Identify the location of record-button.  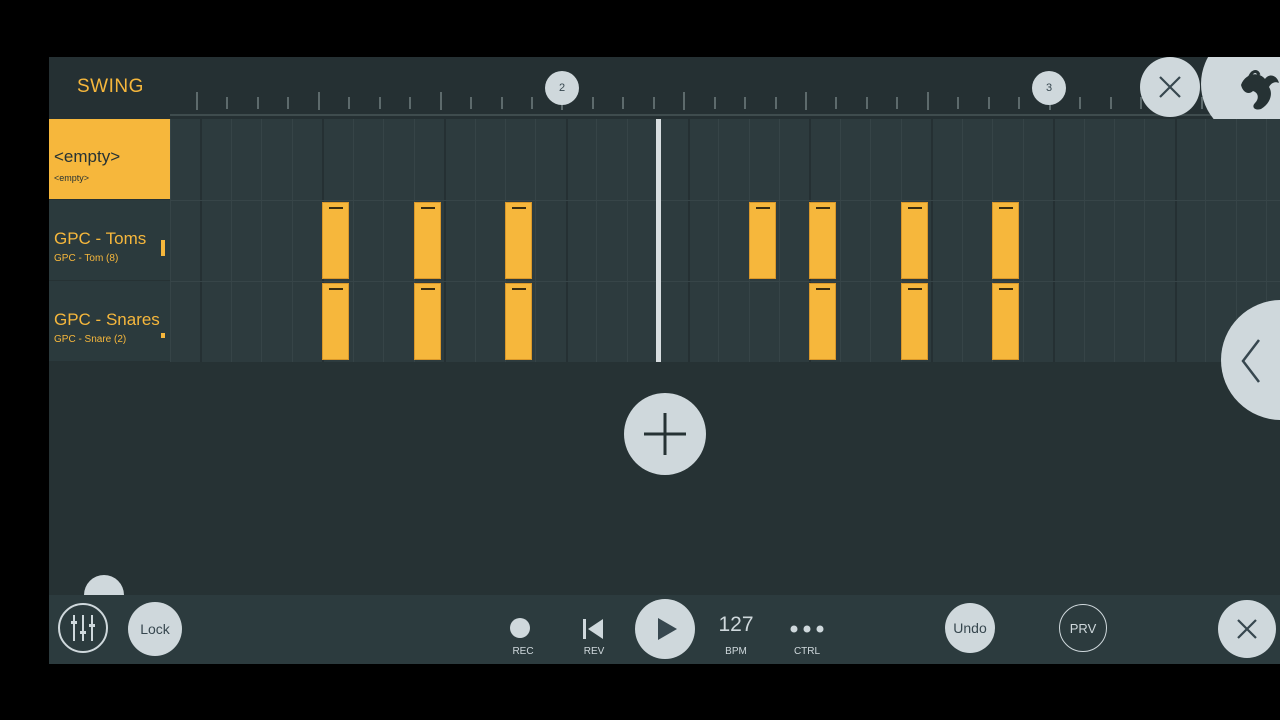
(520, 628).